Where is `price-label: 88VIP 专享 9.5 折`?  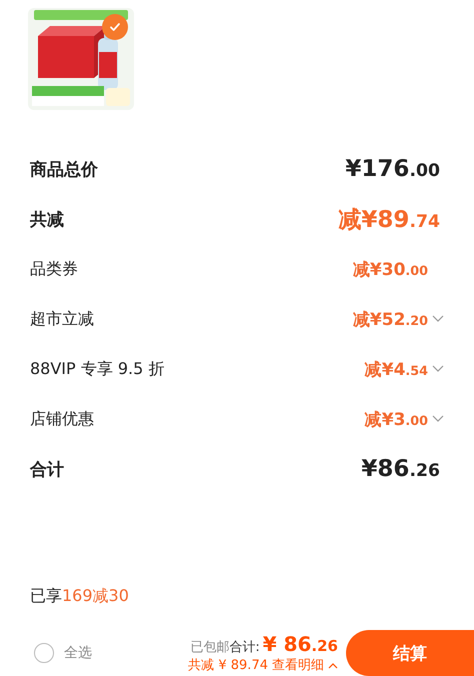
price-label: 88VIP 专享 9.5 折 is located at coordinates (97, 369).